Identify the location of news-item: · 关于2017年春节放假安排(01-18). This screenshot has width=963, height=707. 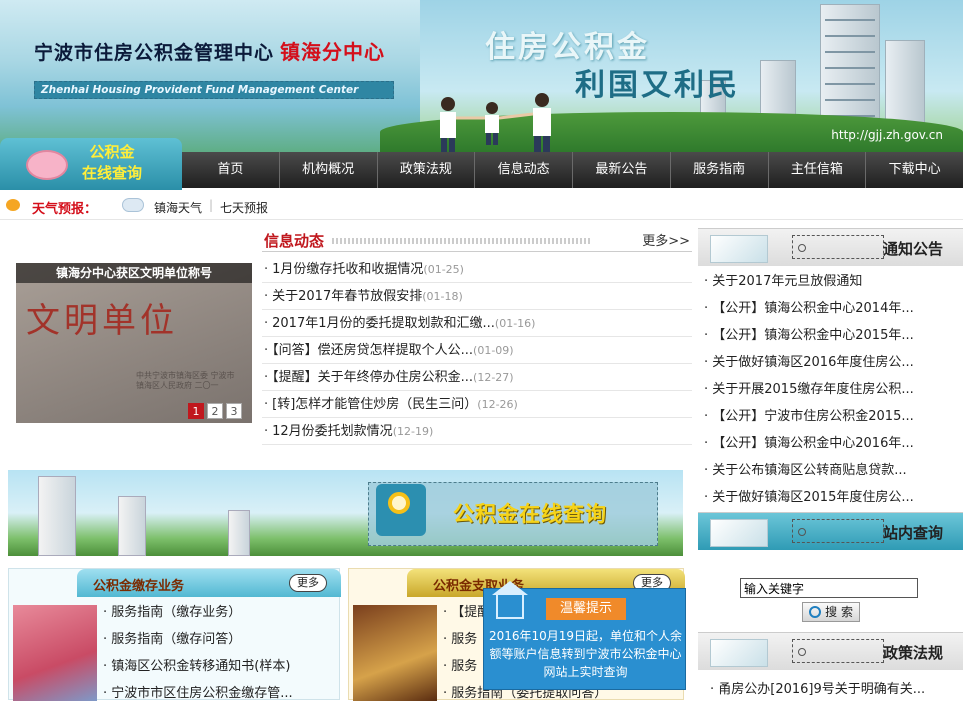
(477, 296).